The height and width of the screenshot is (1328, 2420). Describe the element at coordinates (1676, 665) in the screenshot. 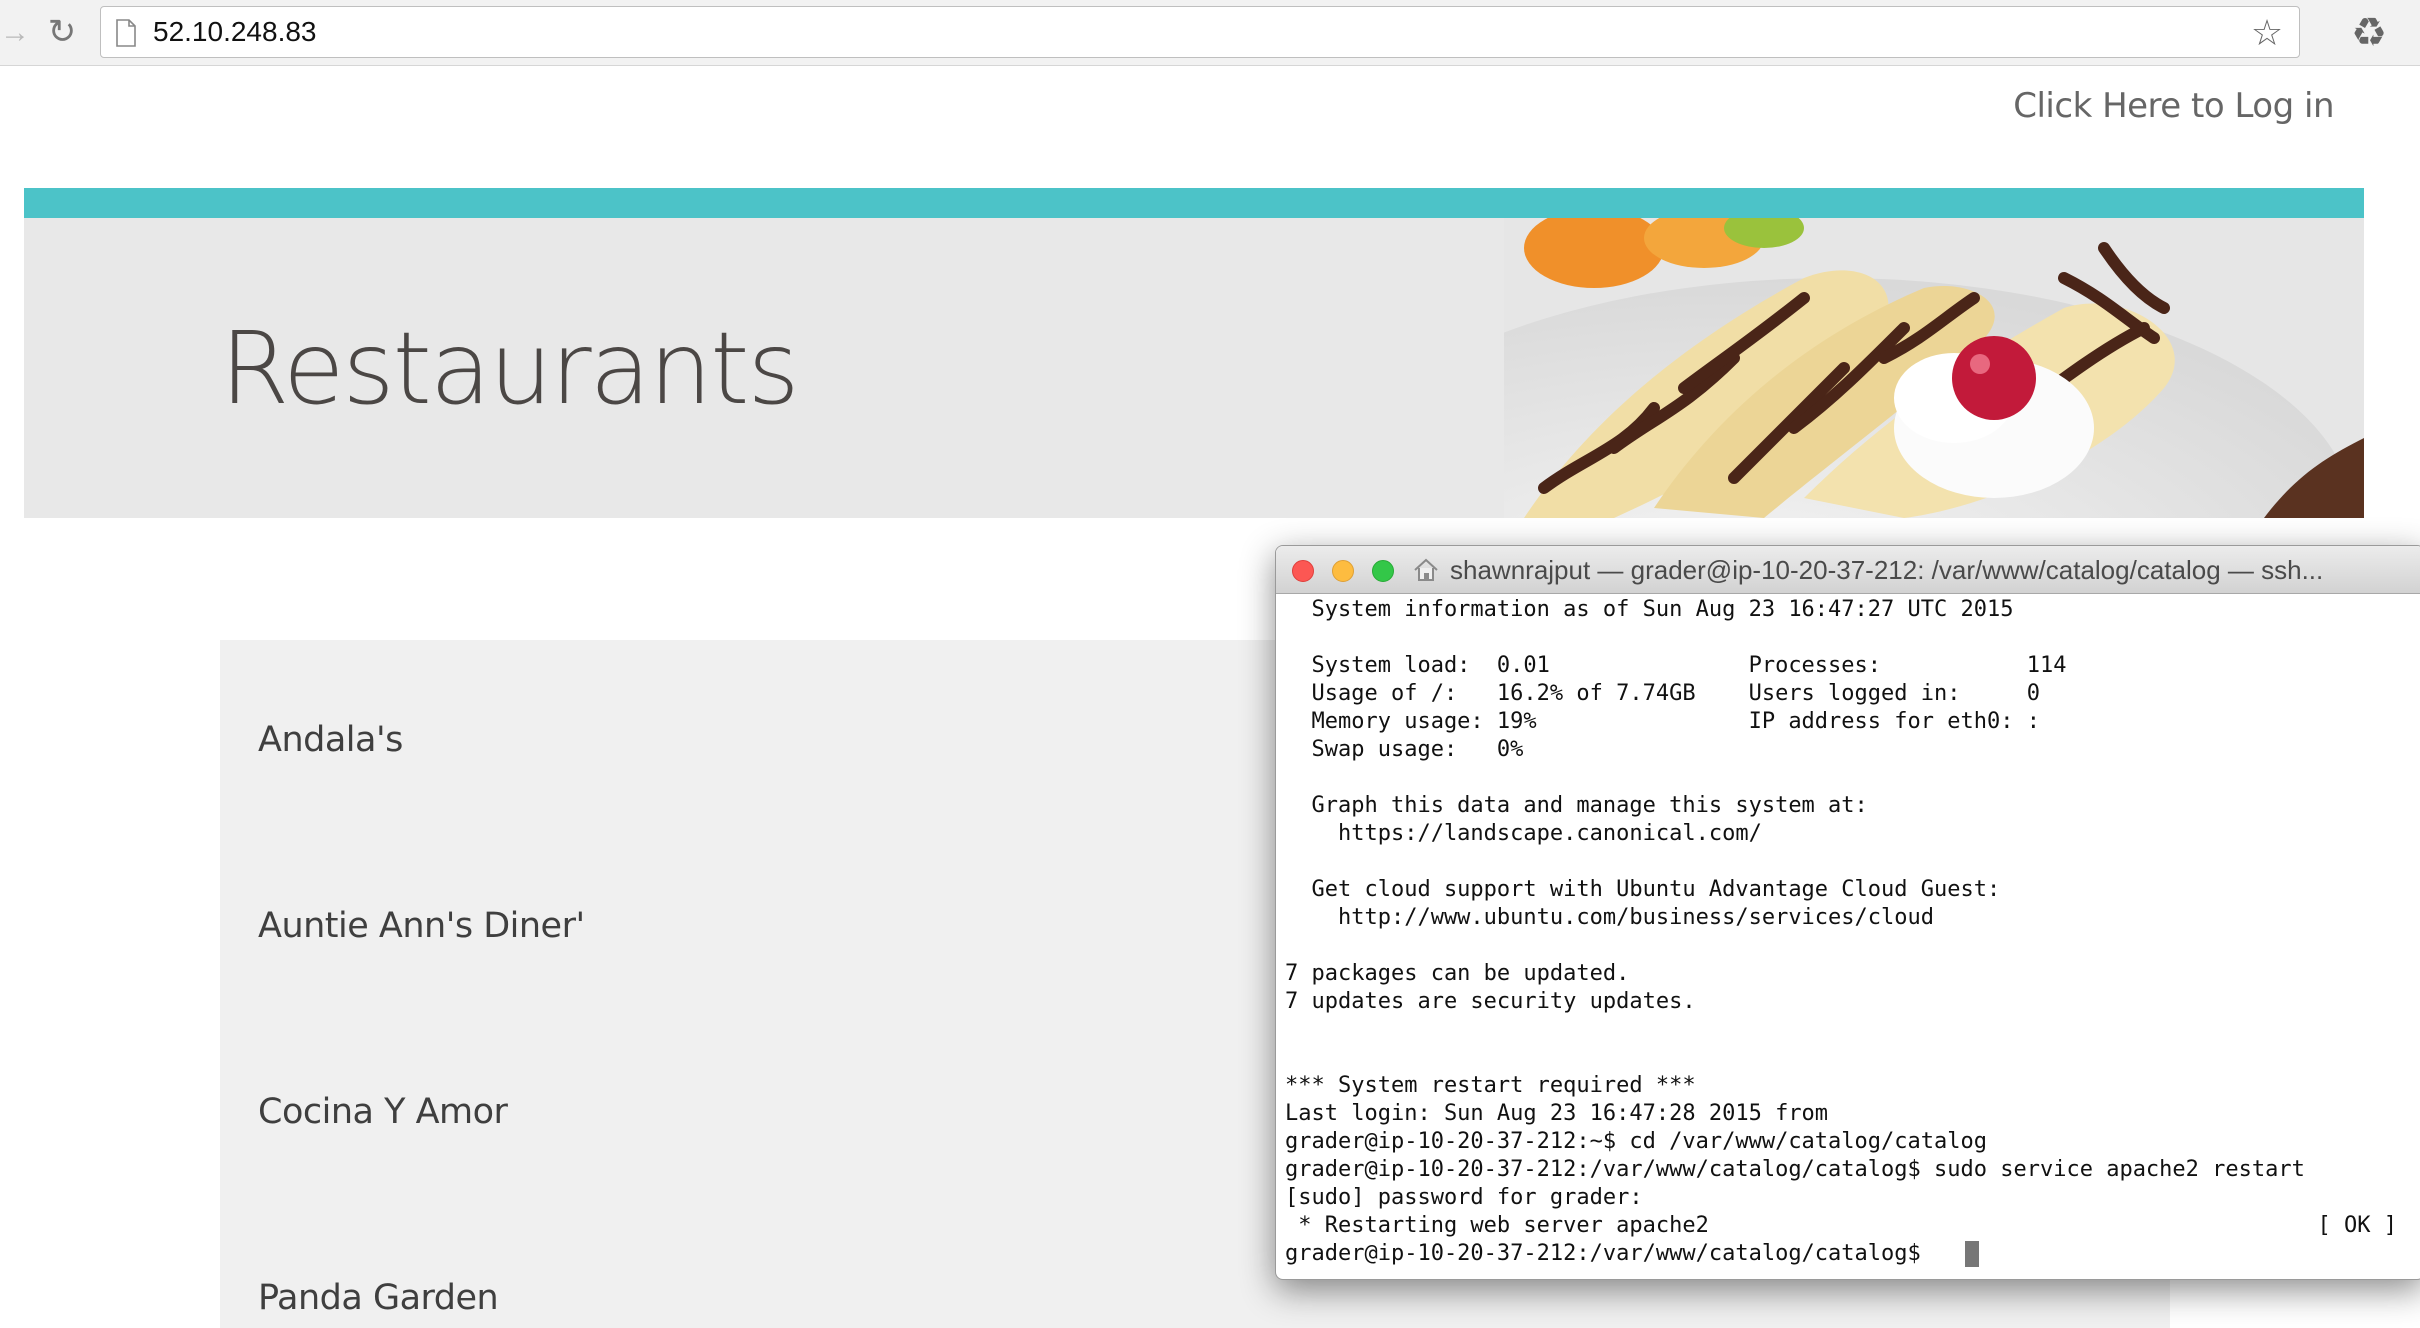

I see `terminal-line: System load: 0.01 Processes: 114` at that location.